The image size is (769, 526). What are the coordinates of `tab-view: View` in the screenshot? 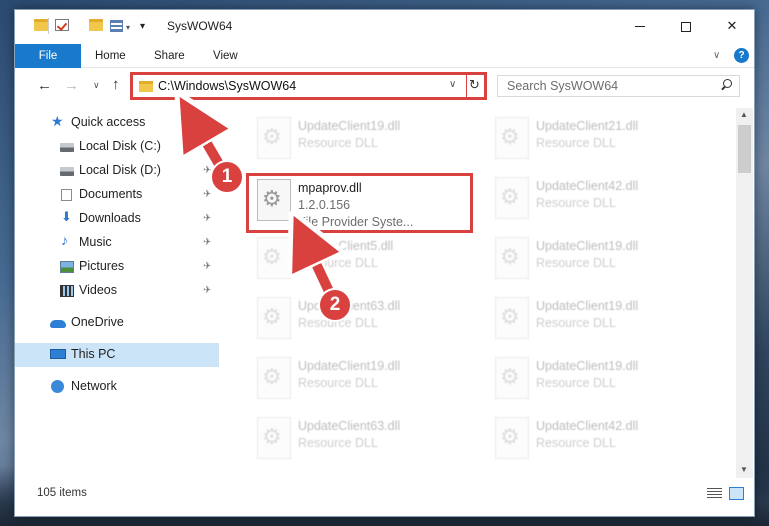 It's located at (225, 56).